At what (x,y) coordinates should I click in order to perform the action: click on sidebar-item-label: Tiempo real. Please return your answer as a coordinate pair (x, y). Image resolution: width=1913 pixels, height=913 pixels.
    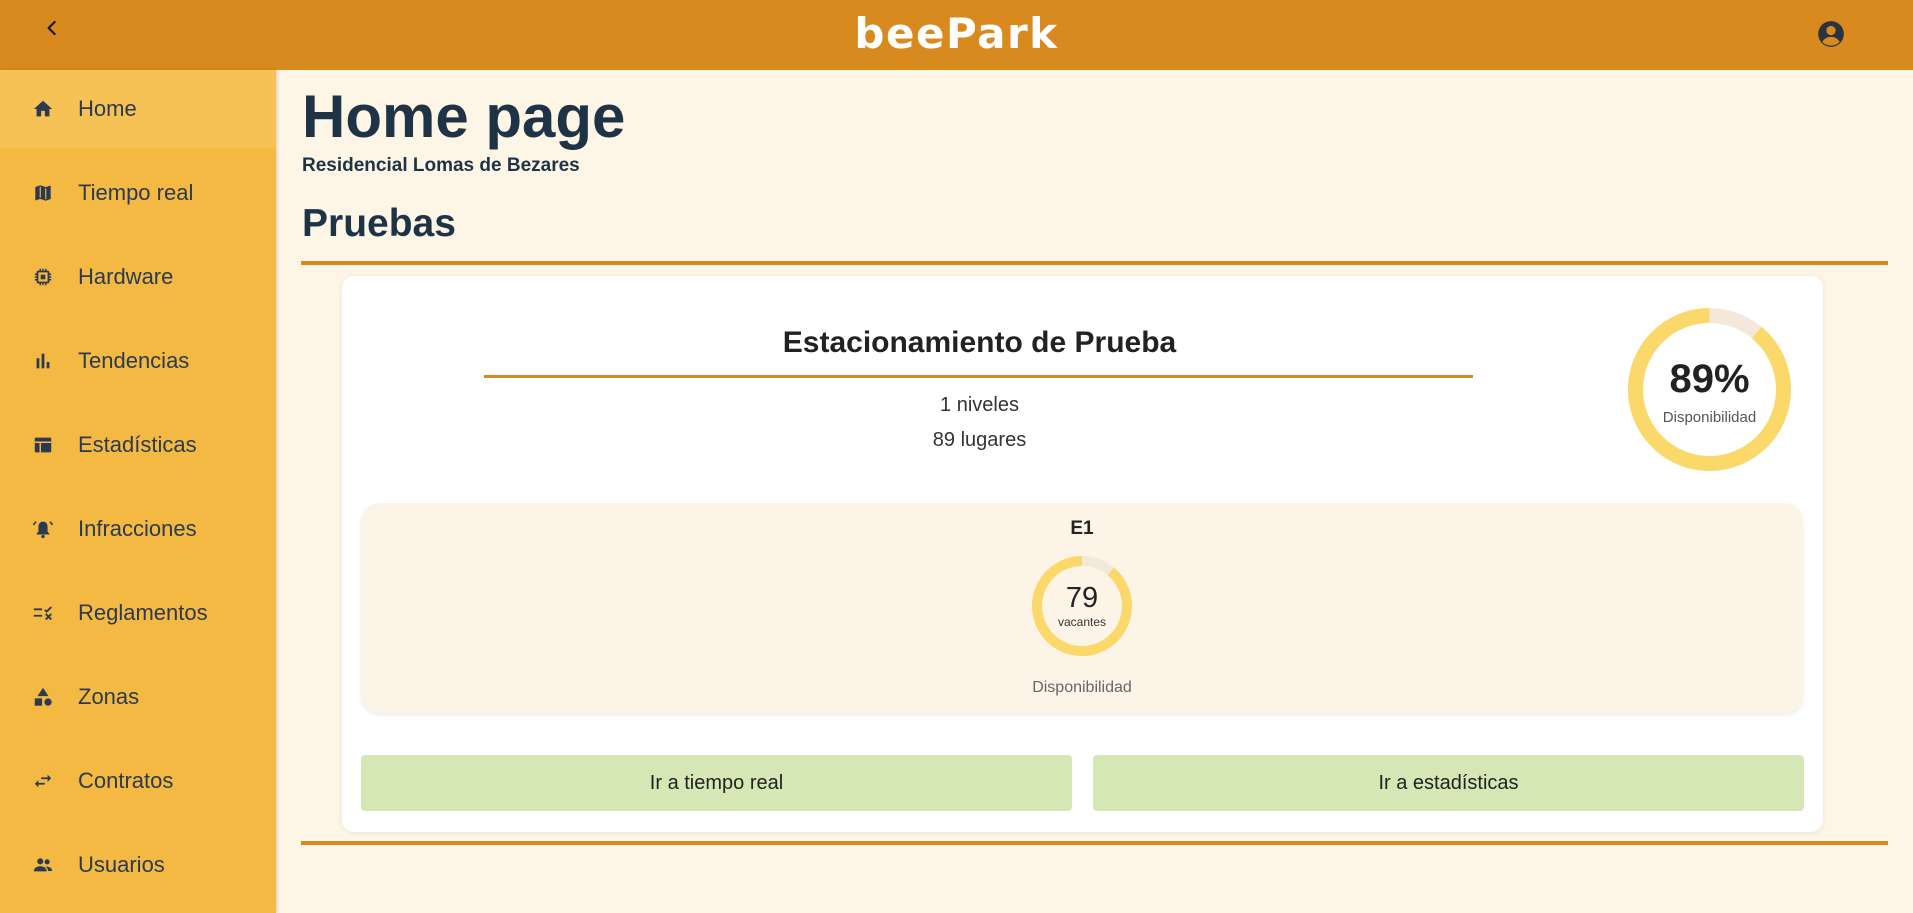
    Looking at the image, I should click on (136, 192).